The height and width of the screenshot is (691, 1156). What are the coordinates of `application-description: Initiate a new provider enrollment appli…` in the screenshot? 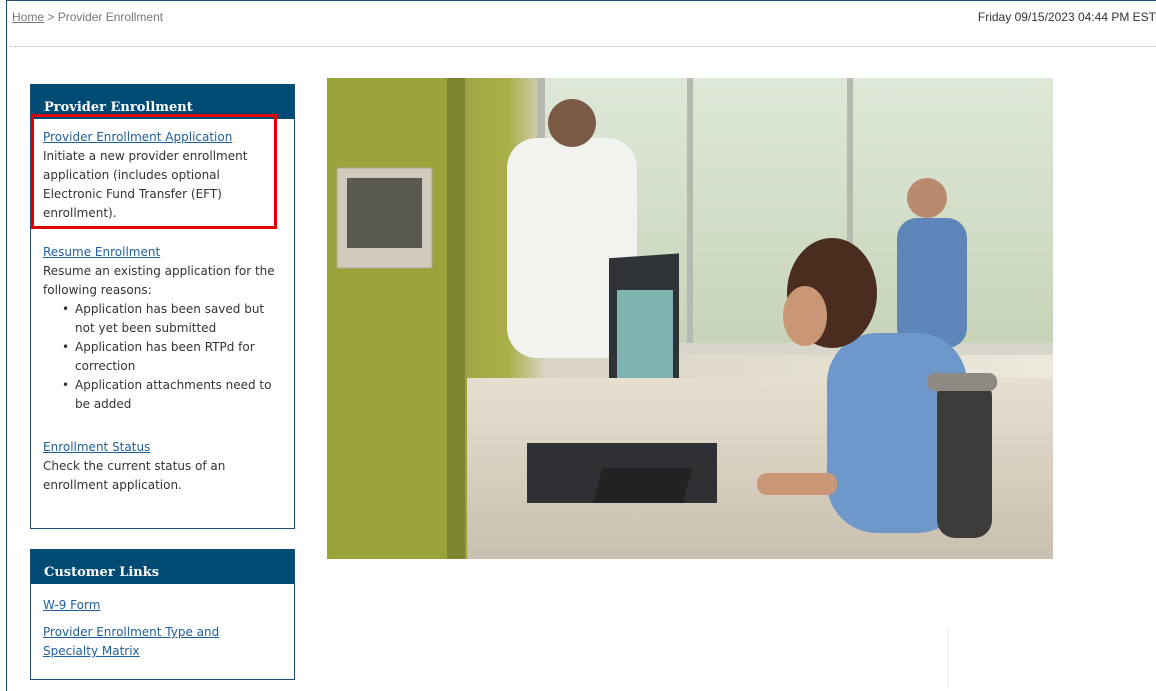 It's located at (145, 184).